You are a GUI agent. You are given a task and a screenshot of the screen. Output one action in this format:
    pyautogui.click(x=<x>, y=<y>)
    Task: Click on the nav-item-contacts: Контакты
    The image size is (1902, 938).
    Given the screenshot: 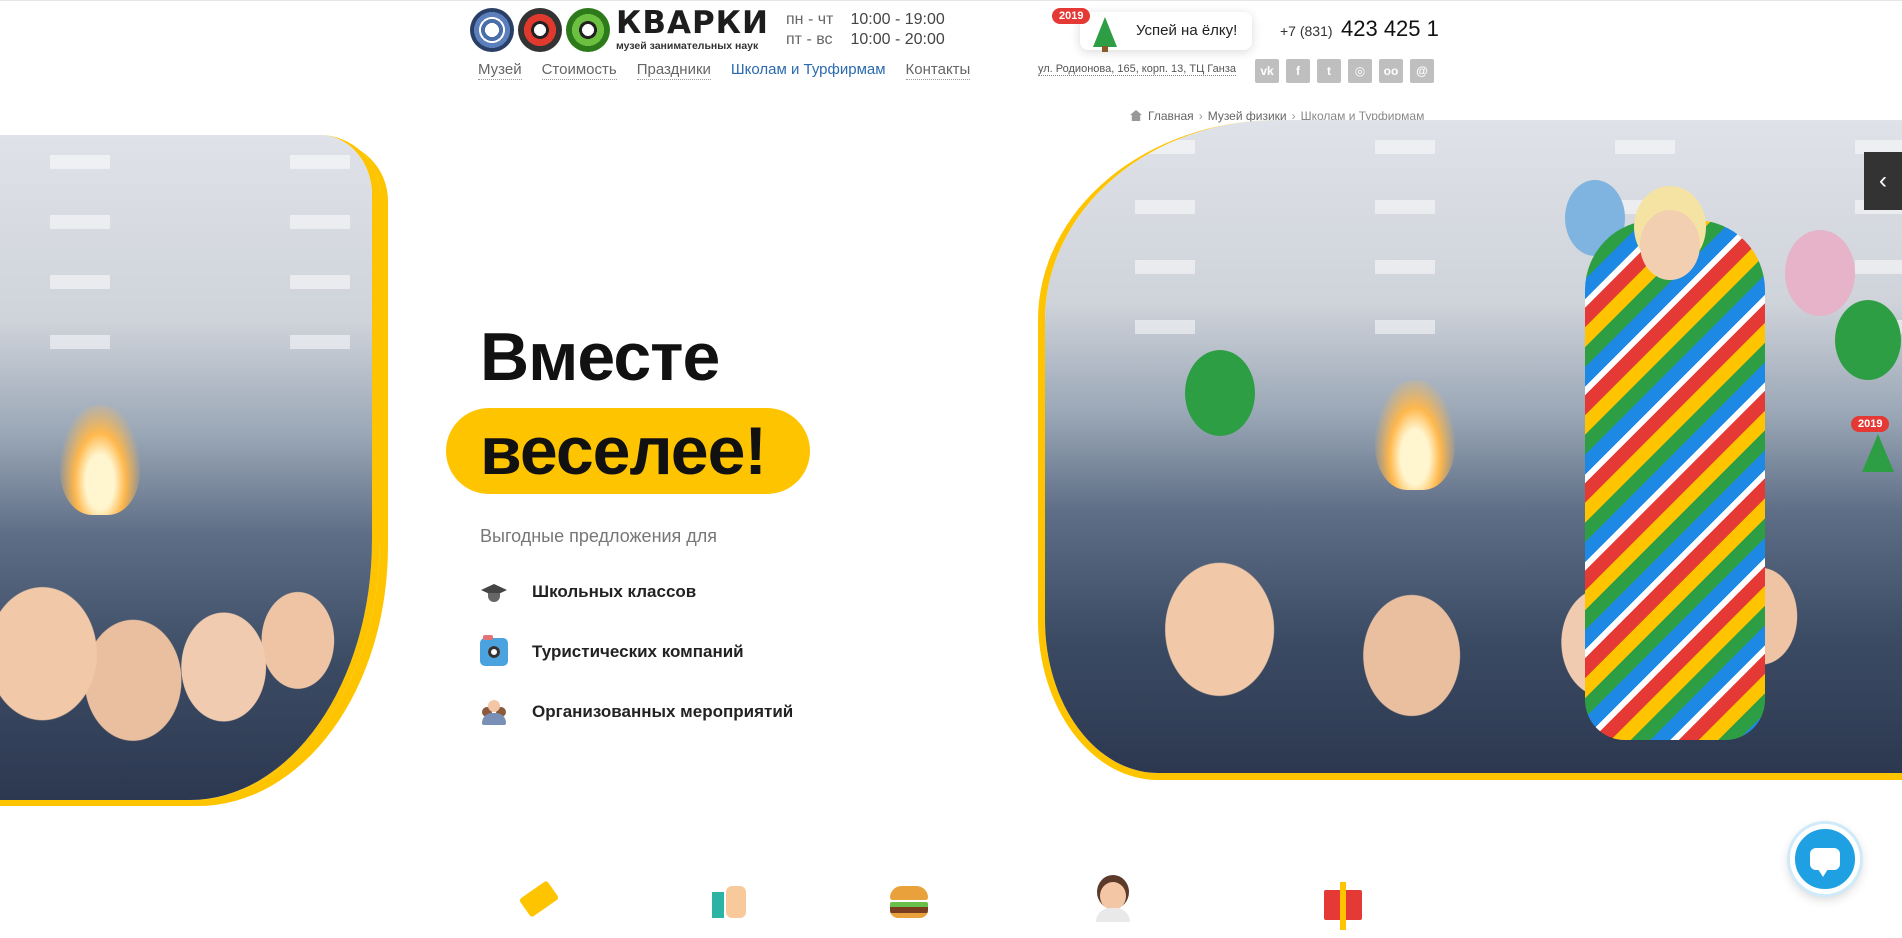 What is the action you would take?
    pyautogui.click(x=938, y=70)
    